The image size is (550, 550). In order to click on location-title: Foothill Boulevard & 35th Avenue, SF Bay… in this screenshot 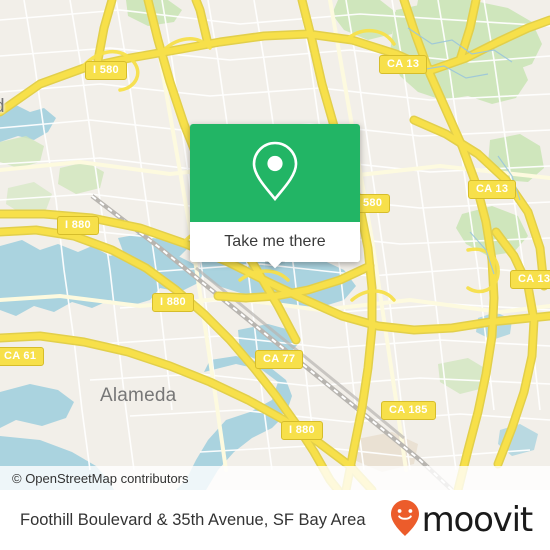, I will do `click(193, 519)`.